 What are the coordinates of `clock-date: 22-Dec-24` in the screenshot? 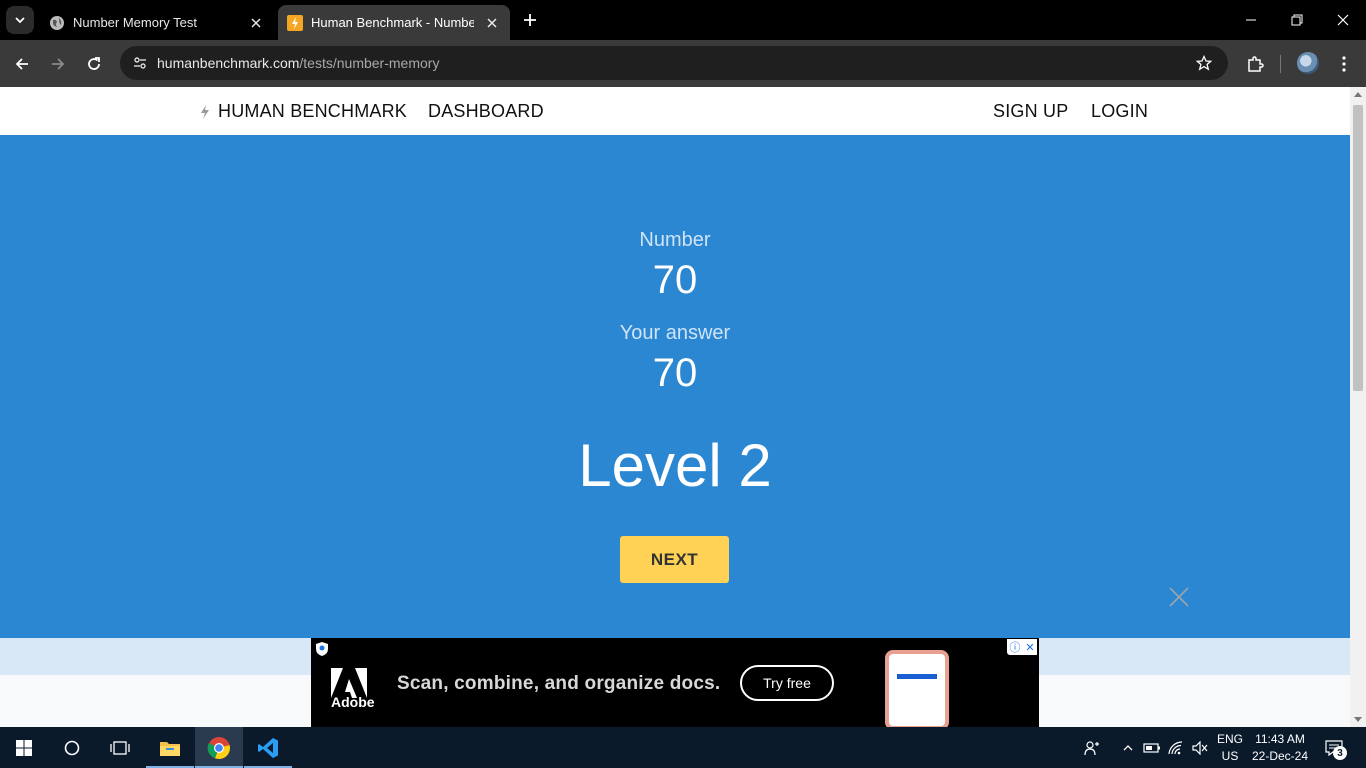 It's located at (1280, 756).